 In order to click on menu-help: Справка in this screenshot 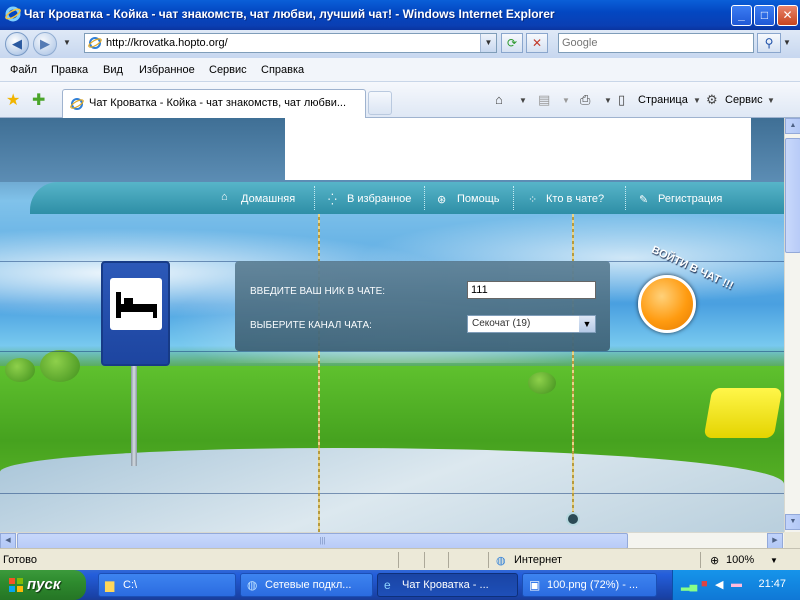, I will do `click(282, 70)`.